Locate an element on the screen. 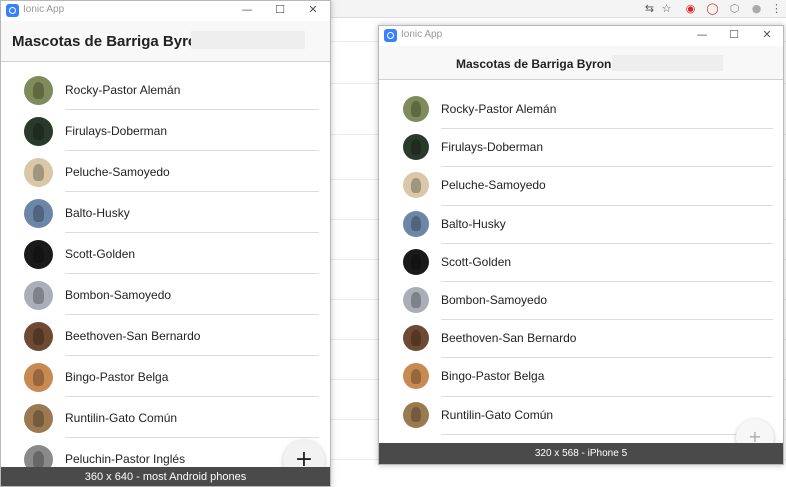  device-size-label: 360 x 640 - most Android phones is located at coordinates (165, 476).